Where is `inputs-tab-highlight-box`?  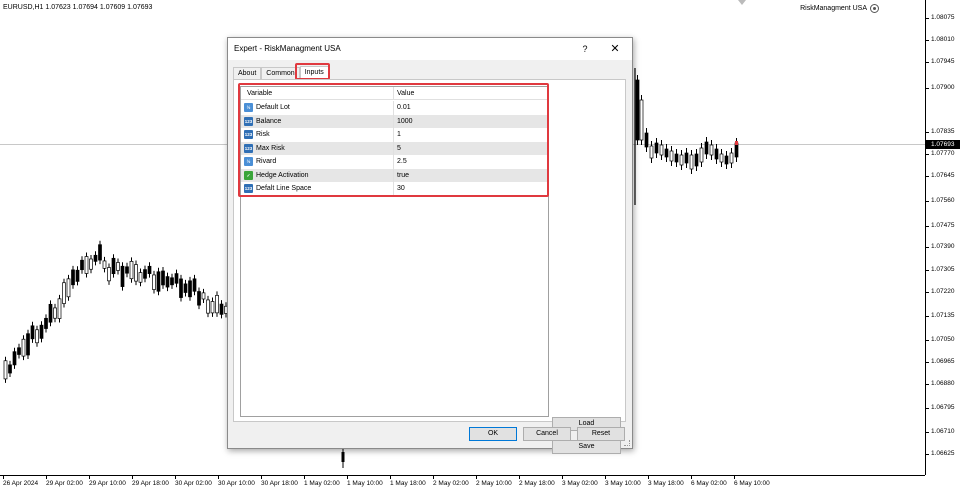
inputs-tab-highlight-box is located at coordinates (312, 71).